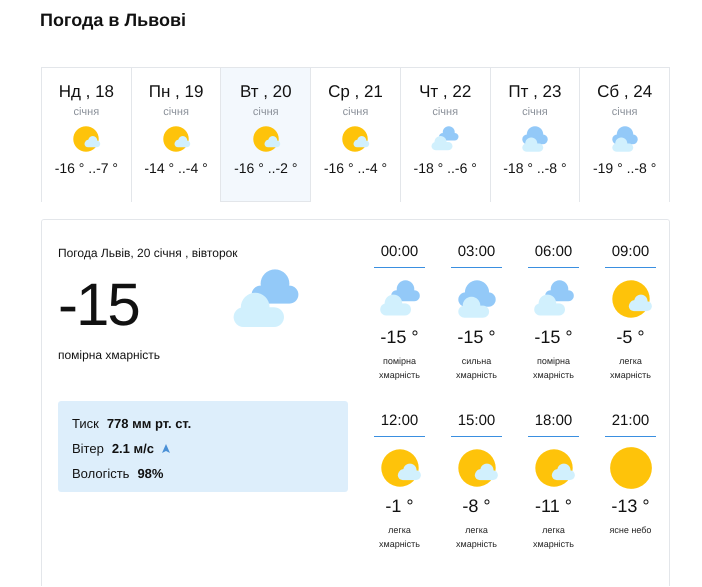 This screenshot has width=702, height=587. What do you see at coordinates (88, 448) in the screenshot?
I see `detail-label: Вітер` at bounding box center [88, 448].